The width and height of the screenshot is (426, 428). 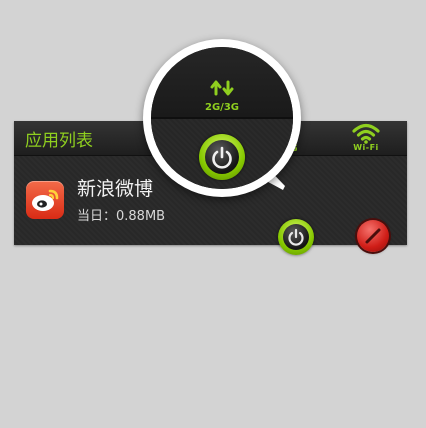 I want to click on weibo-logo-icon, so click(x=45, y=200).